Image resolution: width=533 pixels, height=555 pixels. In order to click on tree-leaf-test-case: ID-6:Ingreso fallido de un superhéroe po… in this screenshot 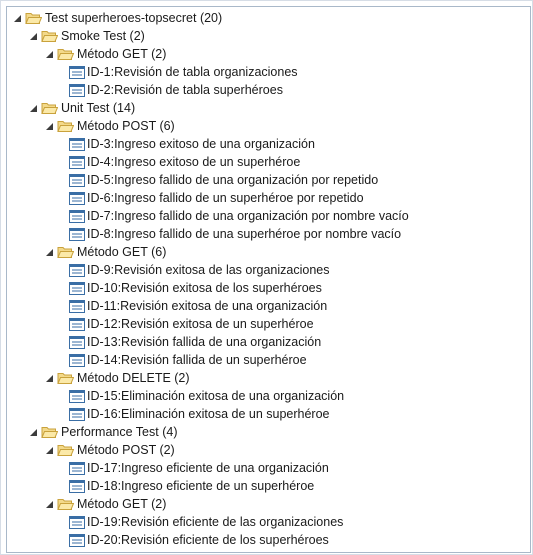, I will do `click(216, 198)`.